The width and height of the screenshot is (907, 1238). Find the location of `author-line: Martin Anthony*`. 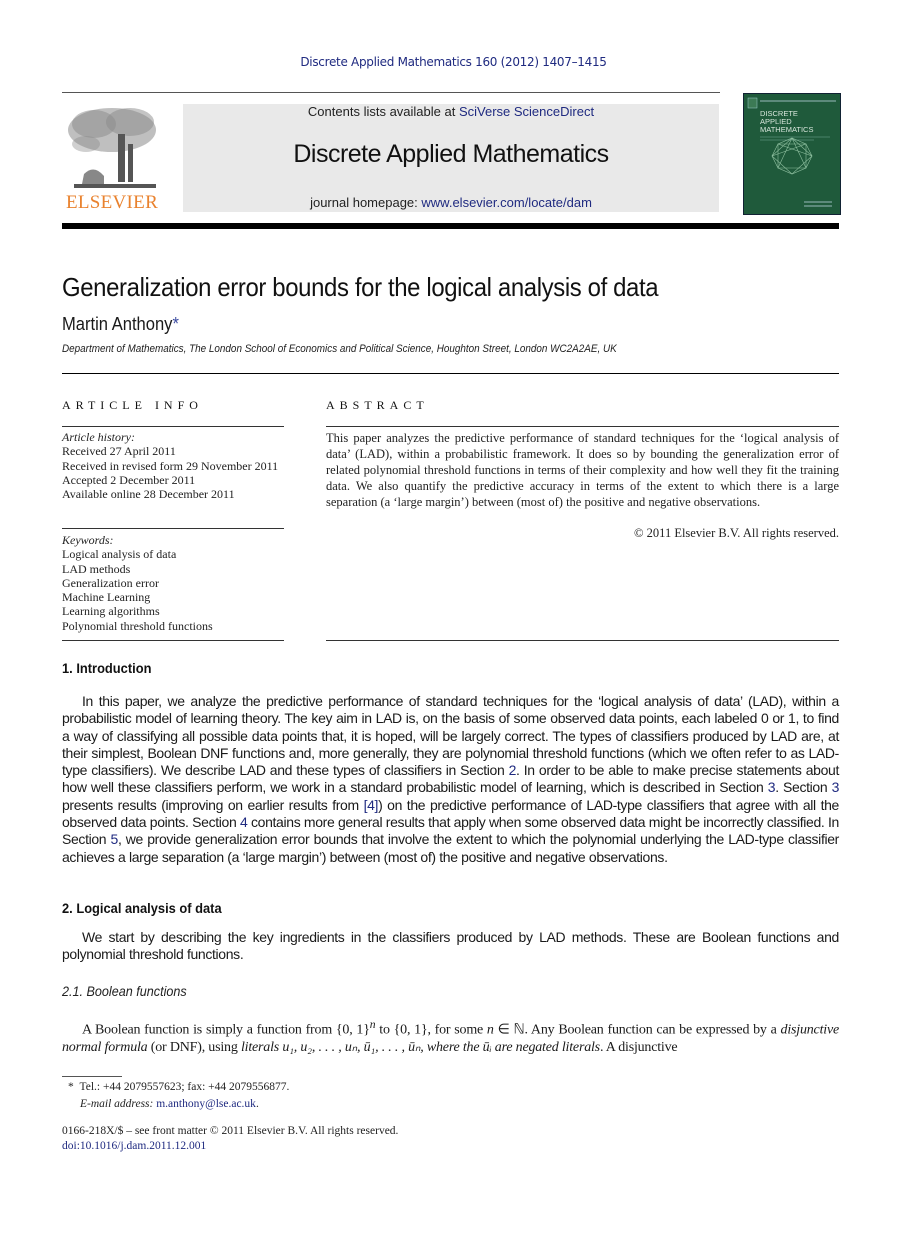

author-line: Martin Anthony* is located at coordinates (120, 324).